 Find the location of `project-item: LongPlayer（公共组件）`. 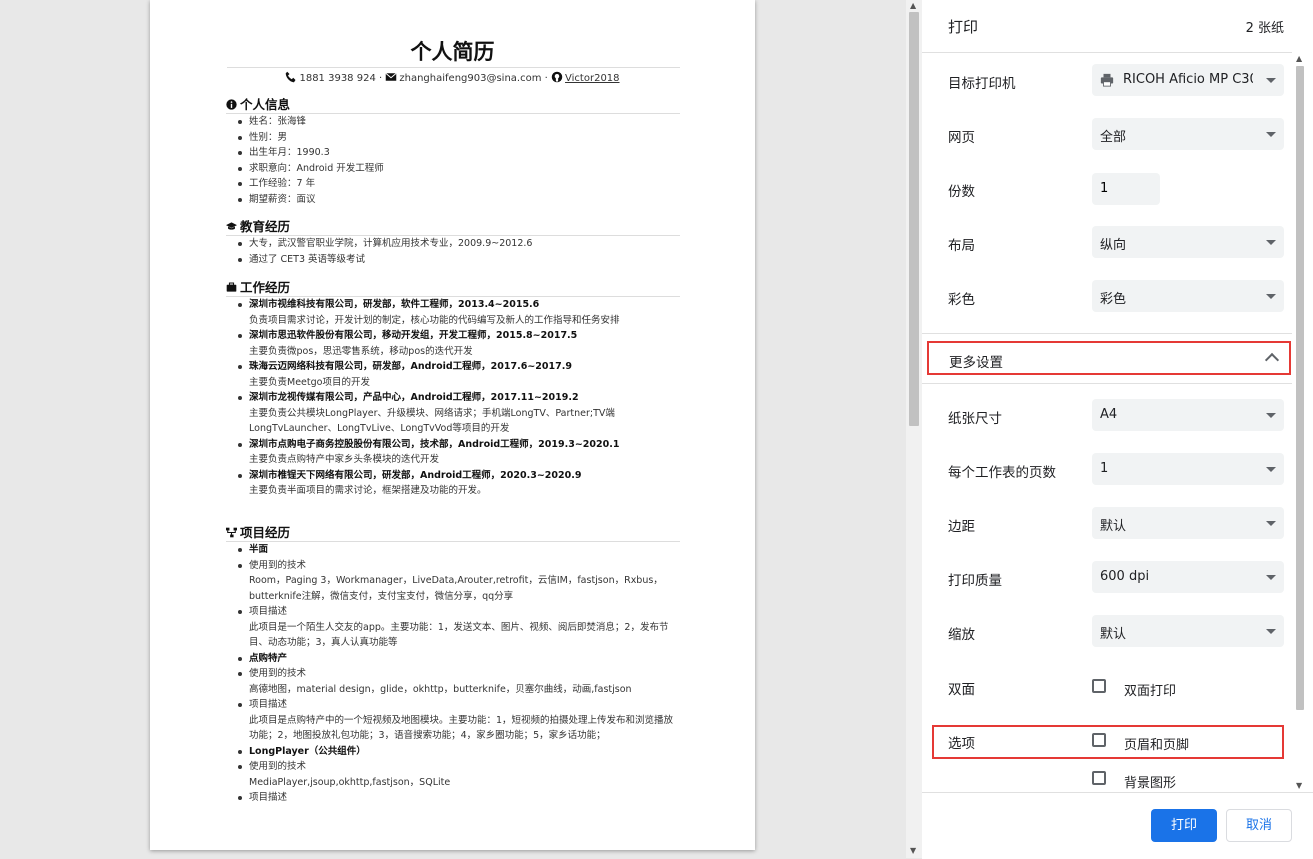

project-item: LongPlayer（公共组件） is located at coordinates (453, 752).